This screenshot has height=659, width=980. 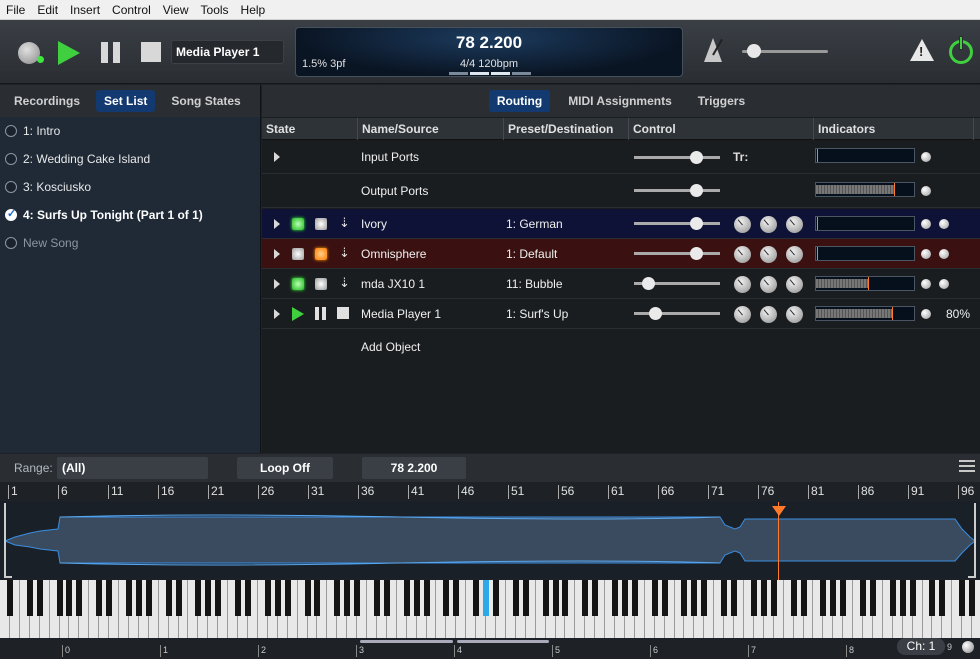 What do you see at coordinates (130, 131) in the screenshot?
I see `song-item: 1: Intro` at bounding box center [130, 131].